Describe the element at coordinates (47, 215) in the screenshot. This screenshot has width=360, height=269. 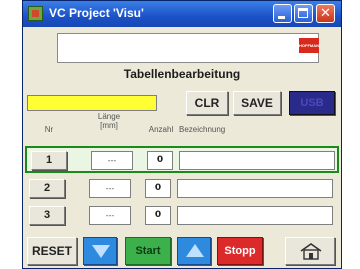
I see `row-number-button: 3` at that location.